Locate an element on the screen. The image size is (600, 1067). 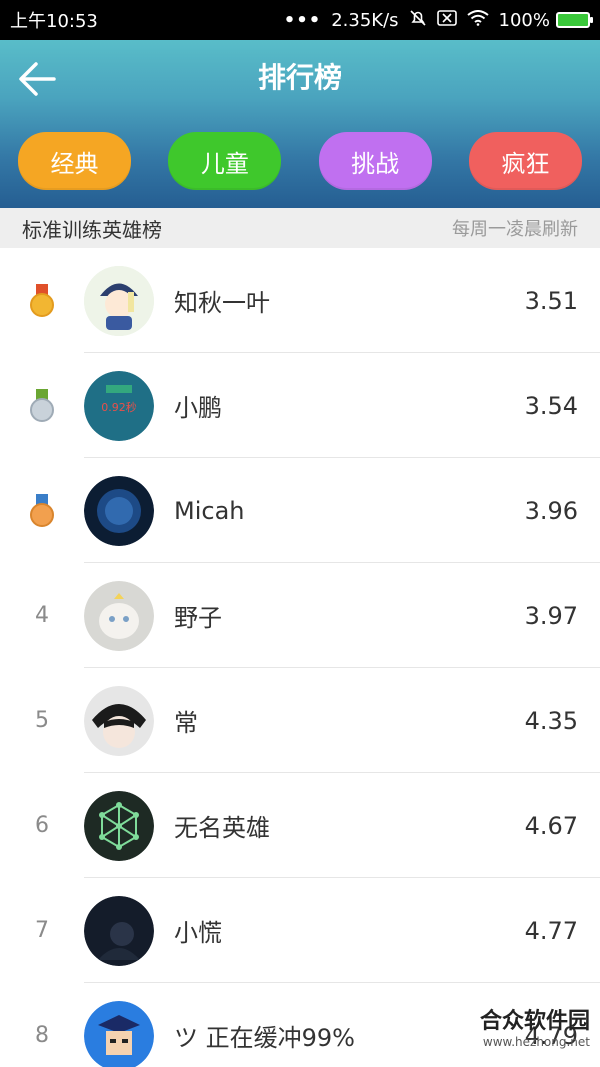
leaderboard-row: Micah 3.96 is located at coordinates (300, 510).